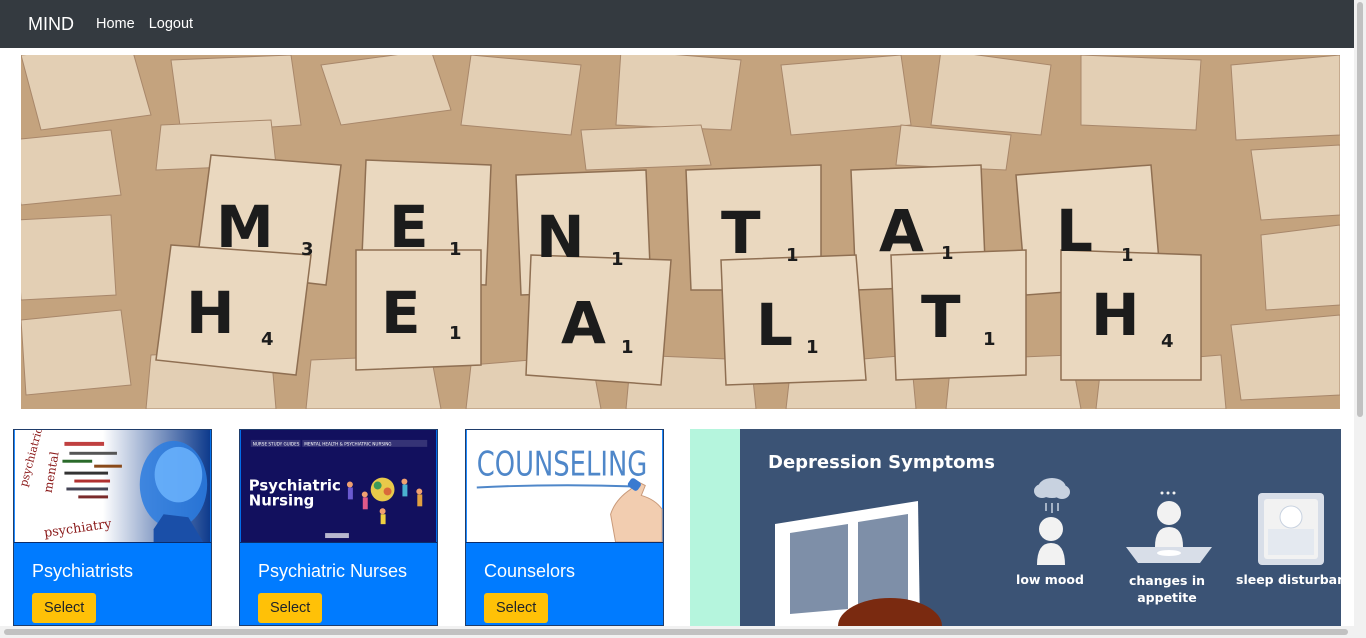 The image size is (1366, 638). What do you see at coordinates (947, 253) in the screenshot?
I see `tile-score-r1-4: 1` at bounding box center [947, 253].